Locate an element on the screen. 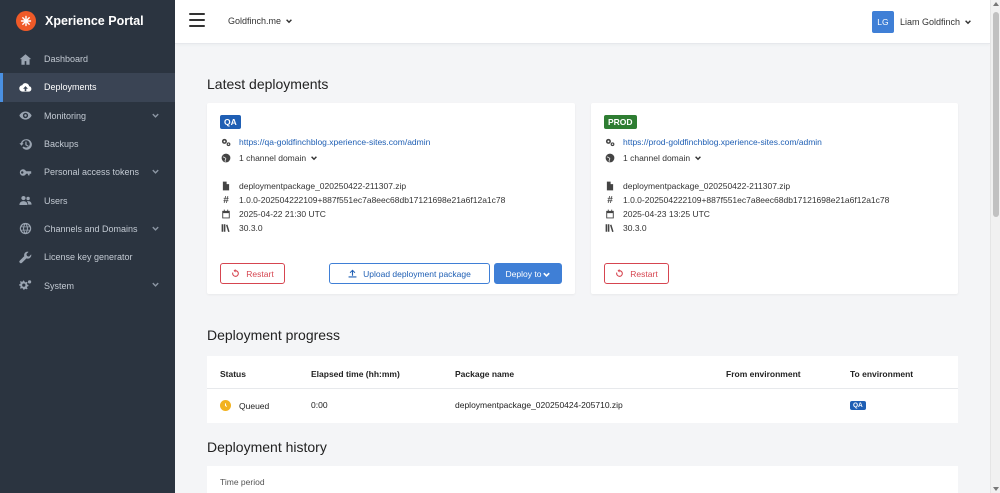 Image resolution: width=1000 pixels, height=493 pixels. sidebar-item-backups: Backups is located at coordinates (87, 144).